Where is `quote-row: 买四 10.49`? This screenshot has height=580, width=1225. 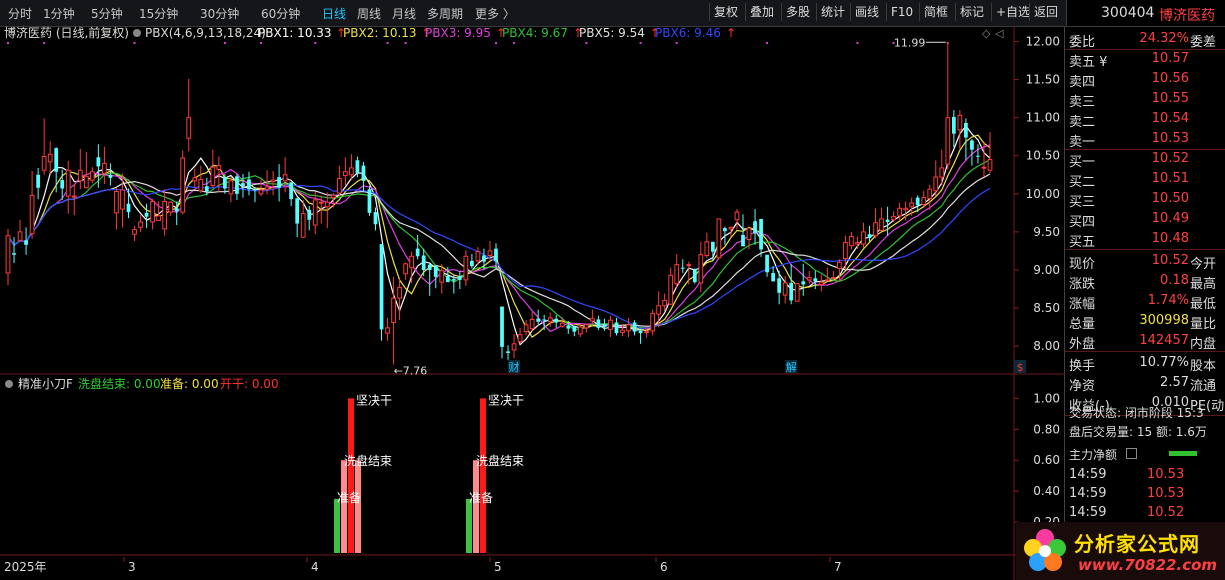 quote-row: 买四 10.49 is located at coordinates (1147, 220).